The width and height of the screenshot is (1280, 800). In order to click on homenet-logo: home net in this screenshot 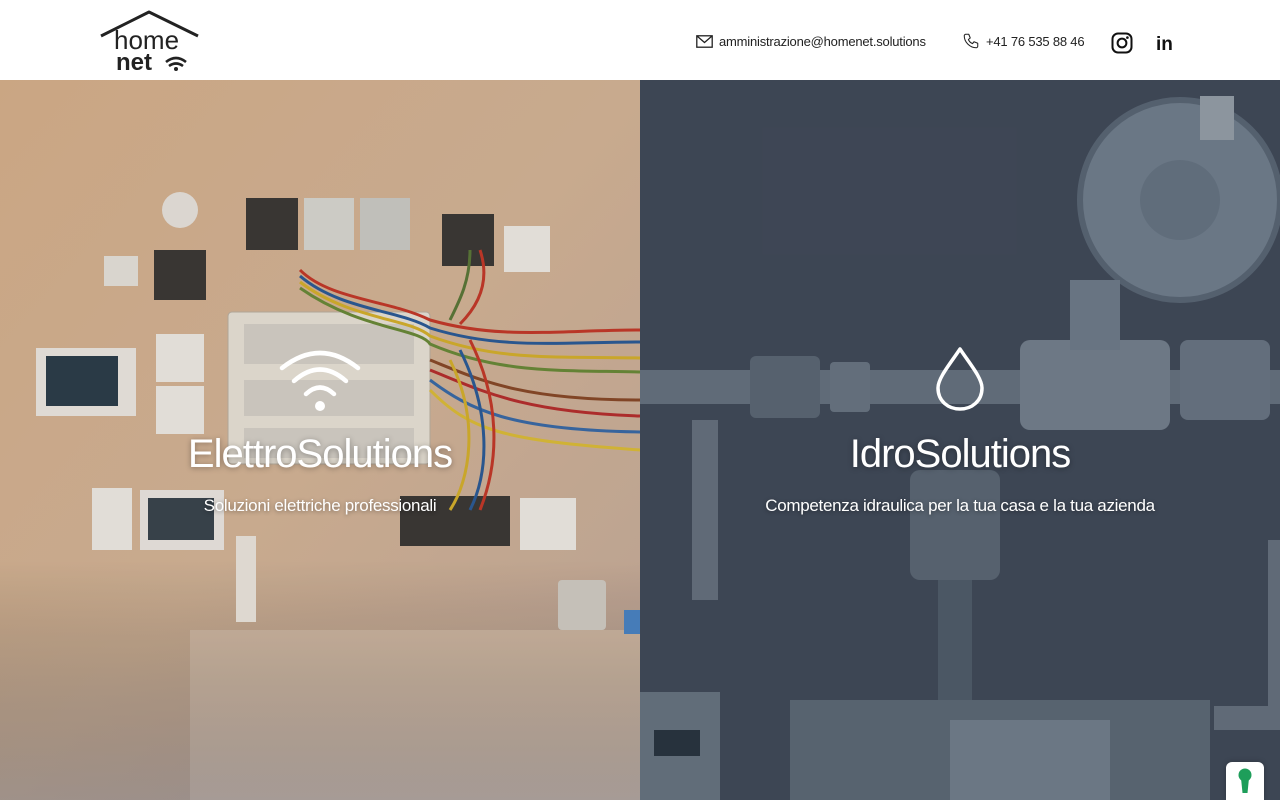, I will do `click(150, 42)`.